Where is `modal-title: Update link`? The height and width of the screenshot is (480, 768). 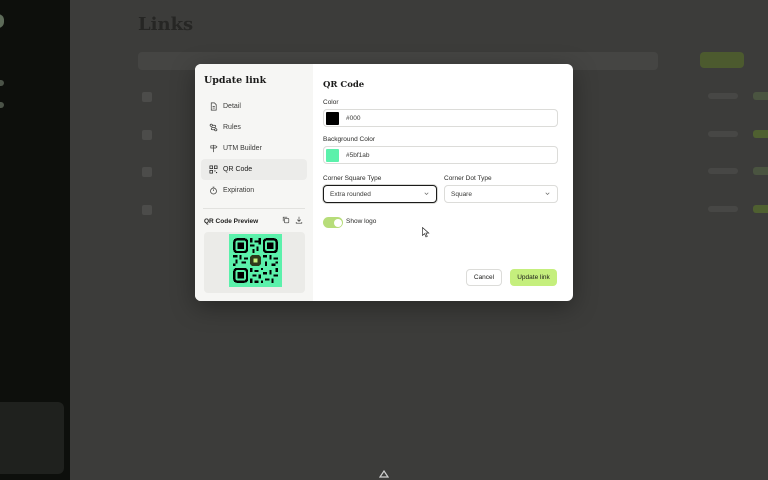
modal-title: Update link is located at coordinates (235, 80).